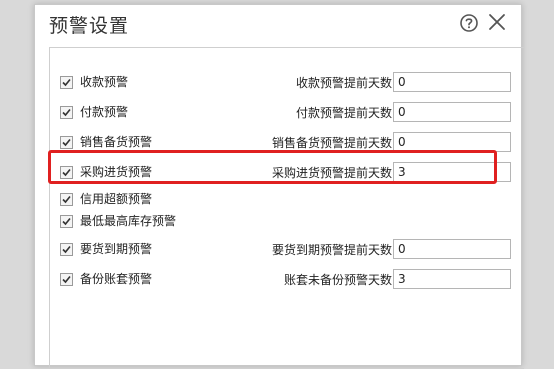 The width and height of the screenshot is (554, 369). Describe the element at coordinates (116, 199) in the screenshot. I see `credit-alert-label: 信用超额预警` at that location.